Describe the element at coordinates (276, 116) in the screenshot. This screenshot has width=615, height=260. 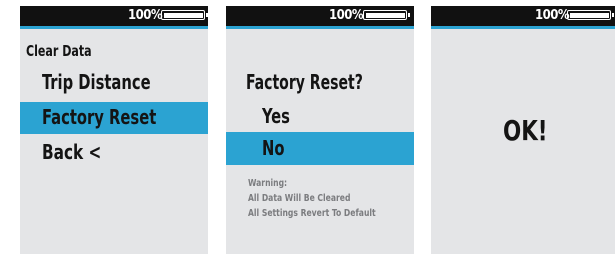
I see `option-yes: Yes` at that location.